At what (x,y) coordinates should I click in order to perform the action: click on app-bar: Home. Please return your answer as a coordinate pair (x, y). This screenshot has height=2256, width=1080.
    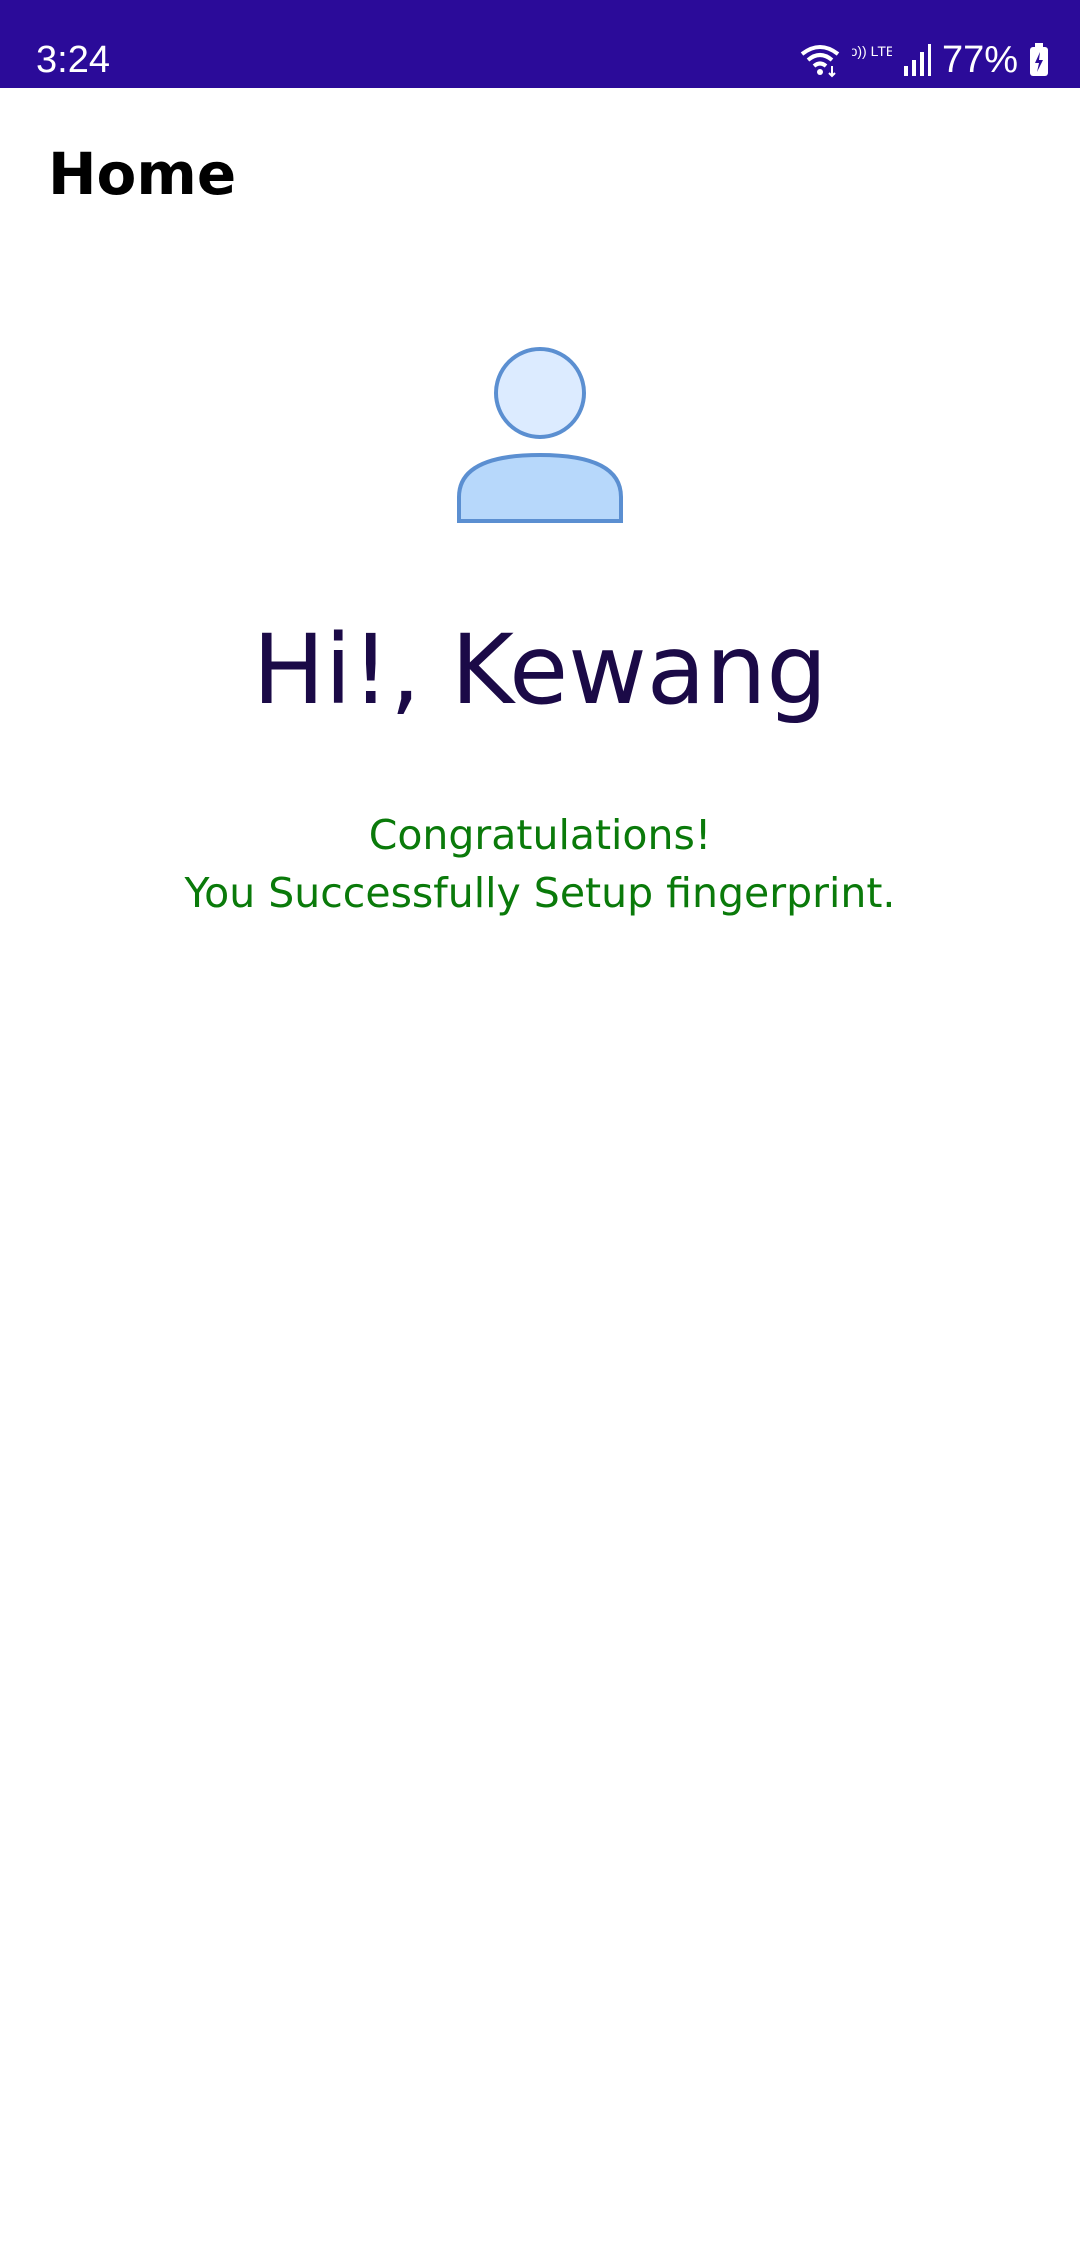
    Looking at the image, I should click on (540, 176).